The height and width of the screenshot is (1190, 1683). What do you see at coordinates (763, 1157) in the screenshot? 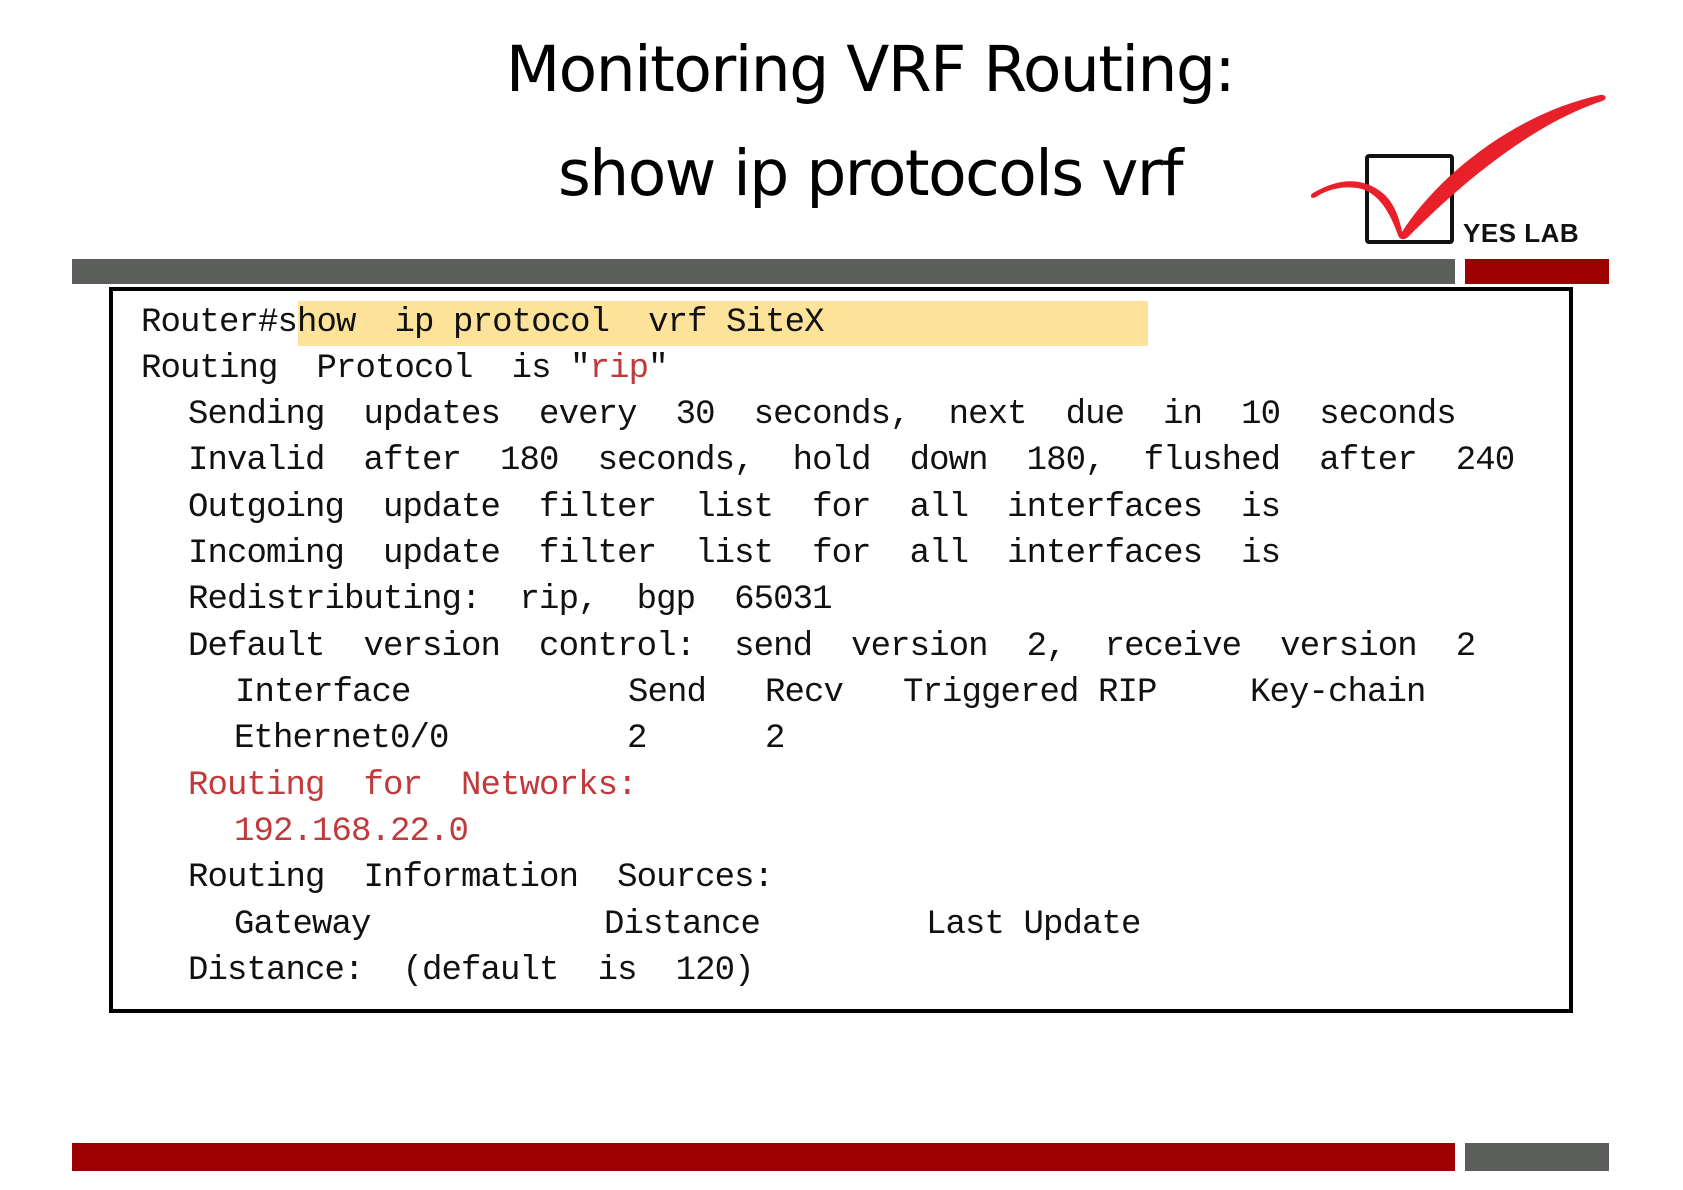
I see `bottom-divider-red` at bounding box center [763, 1157].